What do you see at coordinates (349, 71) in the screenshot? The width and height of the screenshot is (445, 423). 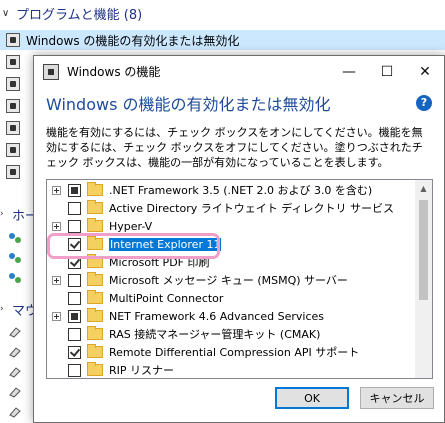 I see `minimize-button: —` at bounding box center [349, 71].